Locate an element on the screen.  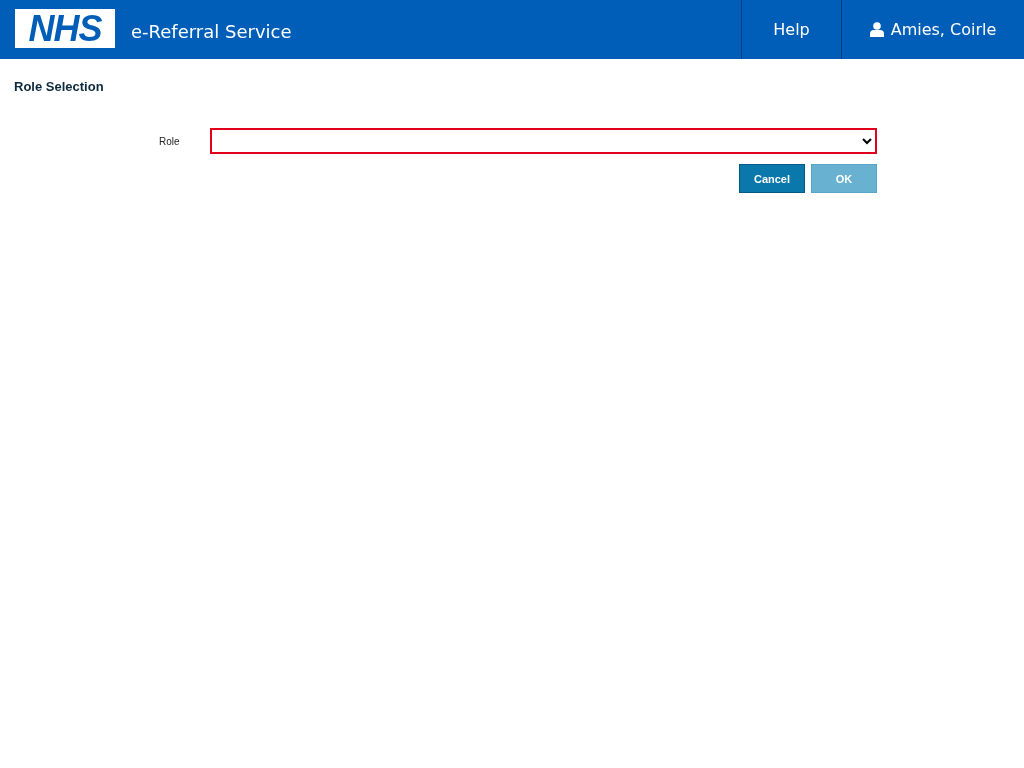
user-menu: Amies, Coirle is located at coordinates (932, 29).